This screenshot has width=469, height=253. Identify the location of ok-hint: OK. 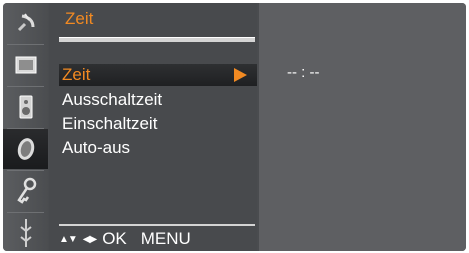
(114, 238).